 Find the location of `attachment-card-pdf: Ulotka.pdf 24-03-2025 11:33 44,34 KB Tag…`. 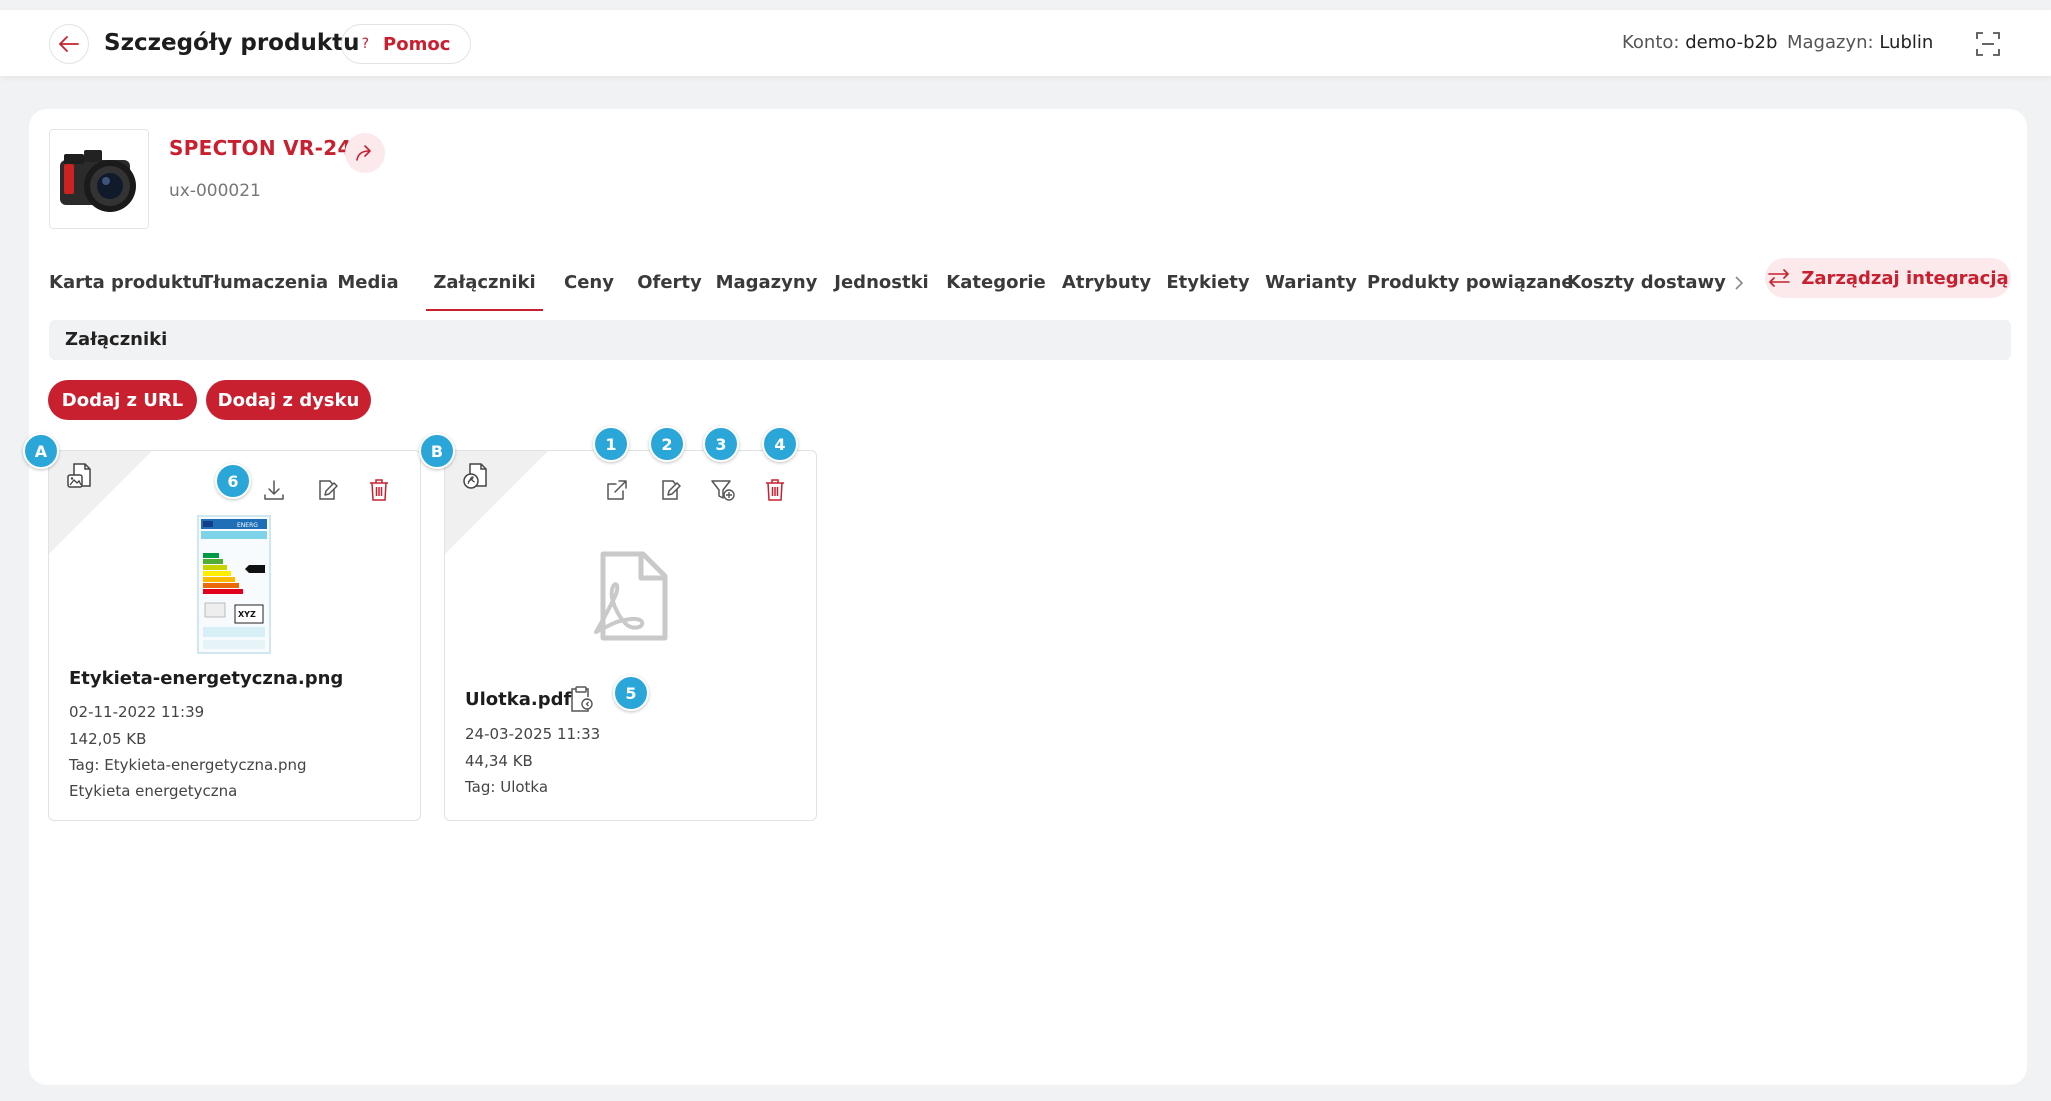

attachment-card-pdf: Ulotka.pdf 24-03-2025 11:33 44,34 KB Tag… is located at coordinates (630, 635).